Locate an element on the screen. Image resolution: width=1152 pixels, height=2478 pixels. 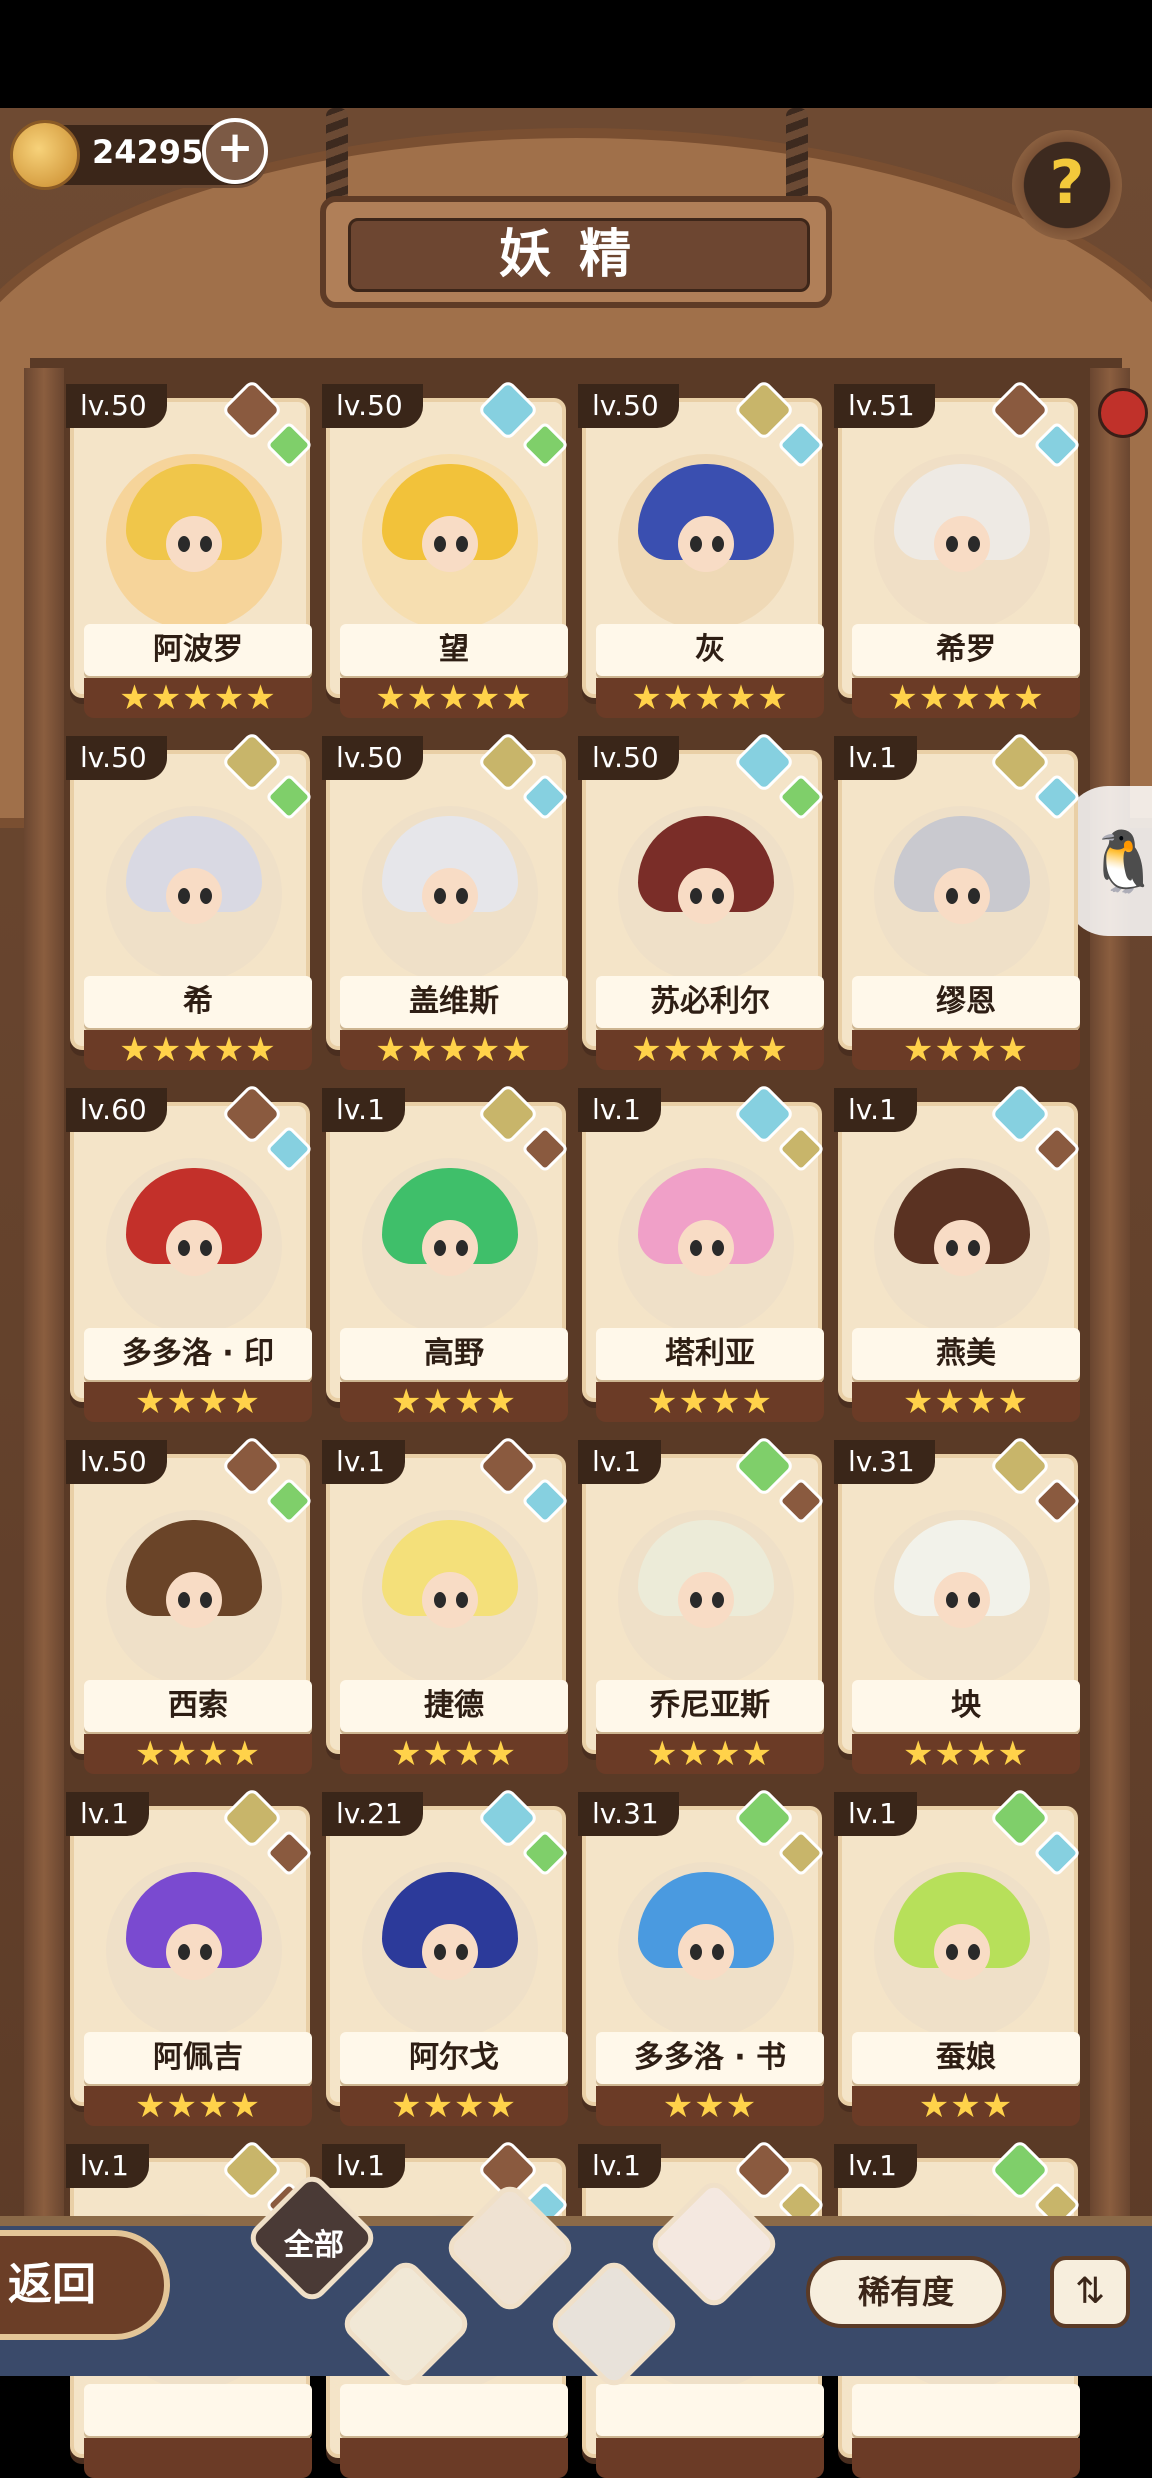
name-ribbon: 乔尼亚斯 is located at coordinates (710, 1706).